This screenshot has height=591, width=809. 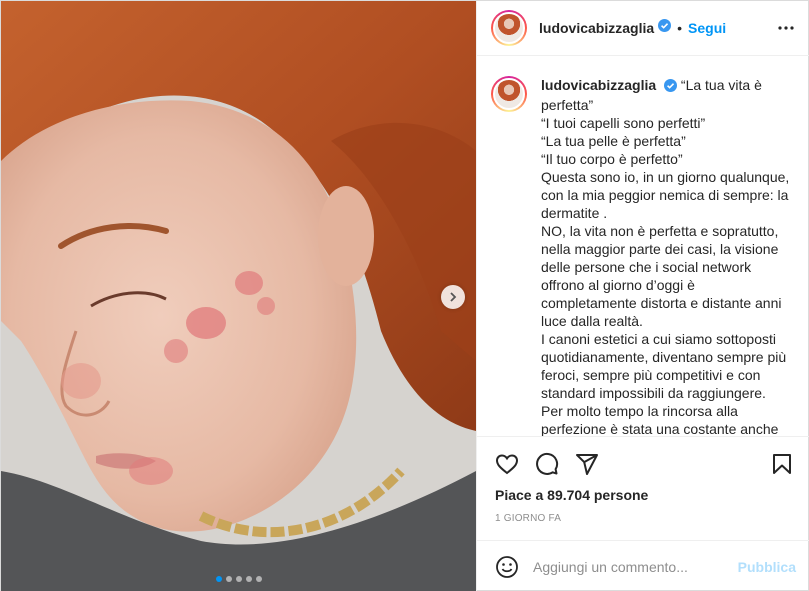 I want to click on likes-prefix: Piace a, so click(x=521, y=495).